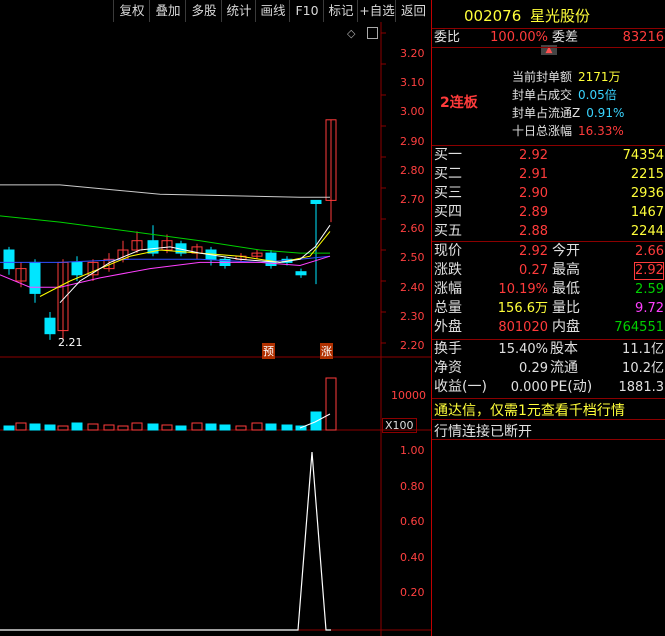 Image resolution: width=665 pixels, height=636 pixels. I want to click on limit-info-value: 0.91%, so click(605, 113).